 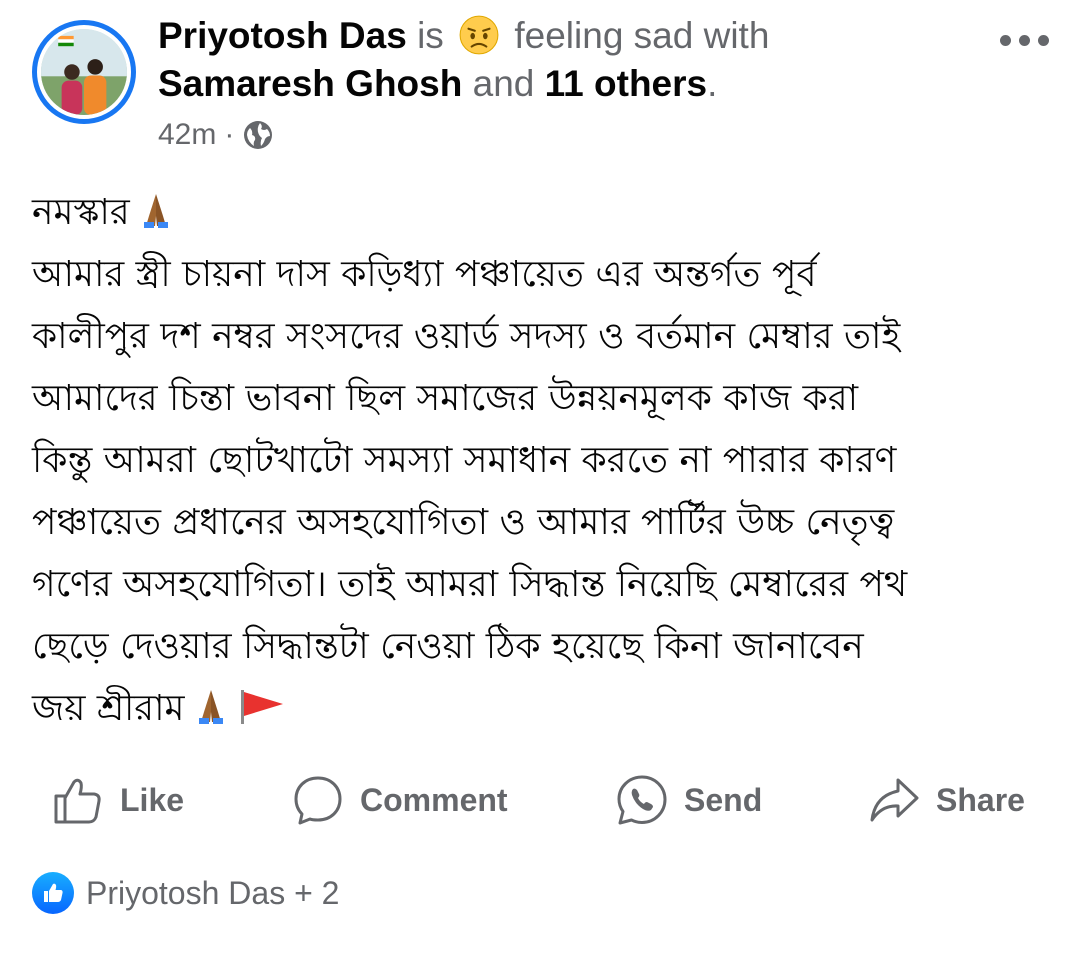 I want to click on like-reaction-icon, so click(x=53, y=893).